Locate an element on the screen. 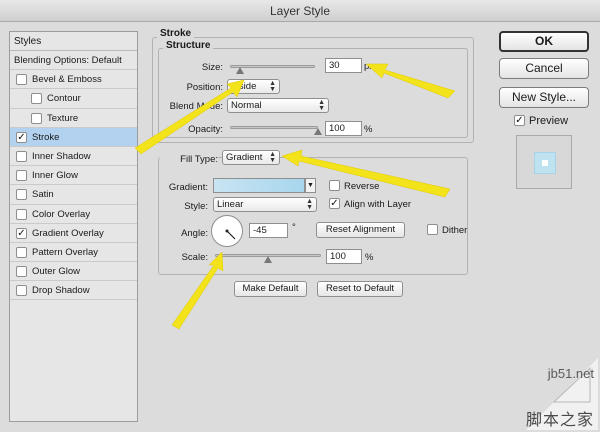 This screenshot has height=432, width=600. styles-list-item: Gradient Overlay is located at coordinates (73, 233).